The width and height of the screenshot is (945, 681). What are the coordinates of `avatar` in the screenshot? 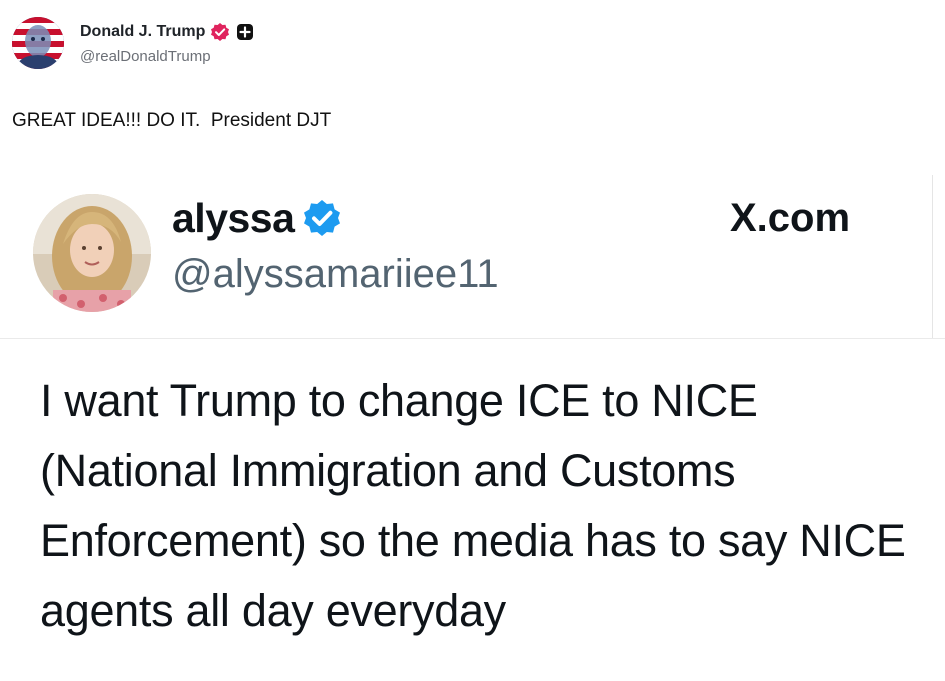 It's located at (38, 43).